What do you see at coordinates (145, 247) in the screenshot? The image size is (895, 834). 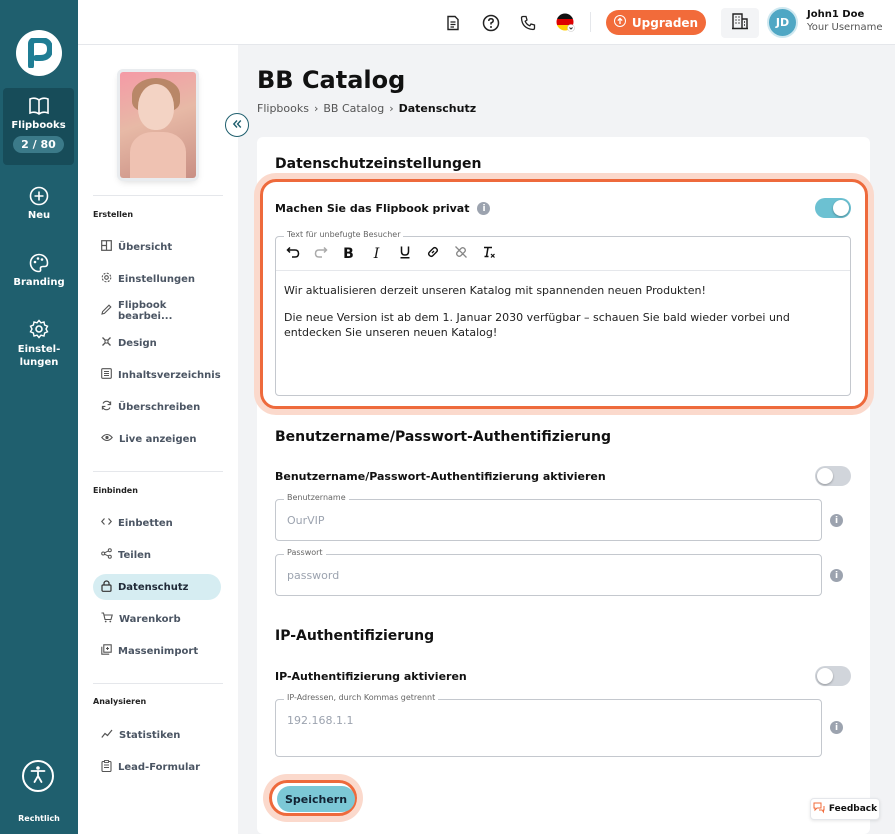 I see `nav-overview-label: Übersicht` at bounding box center [145, 247].